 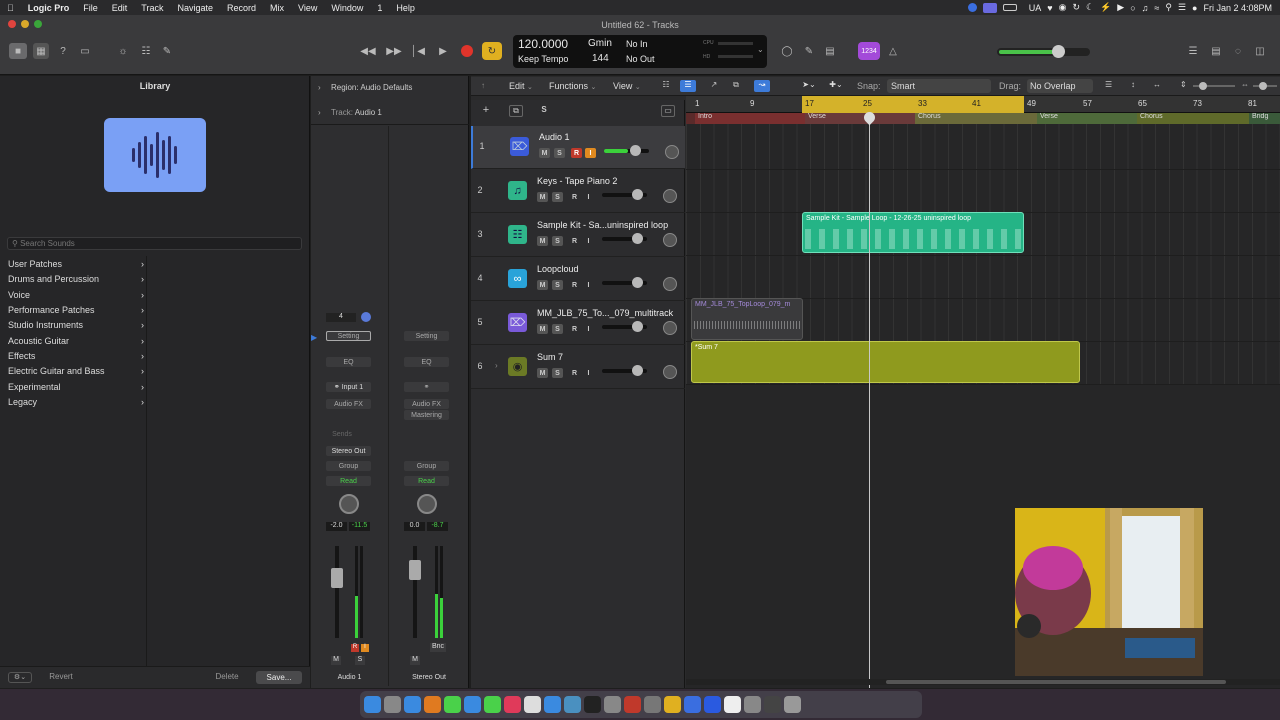 I want to click on list-icon: ▤, so click(x=830, y=51).